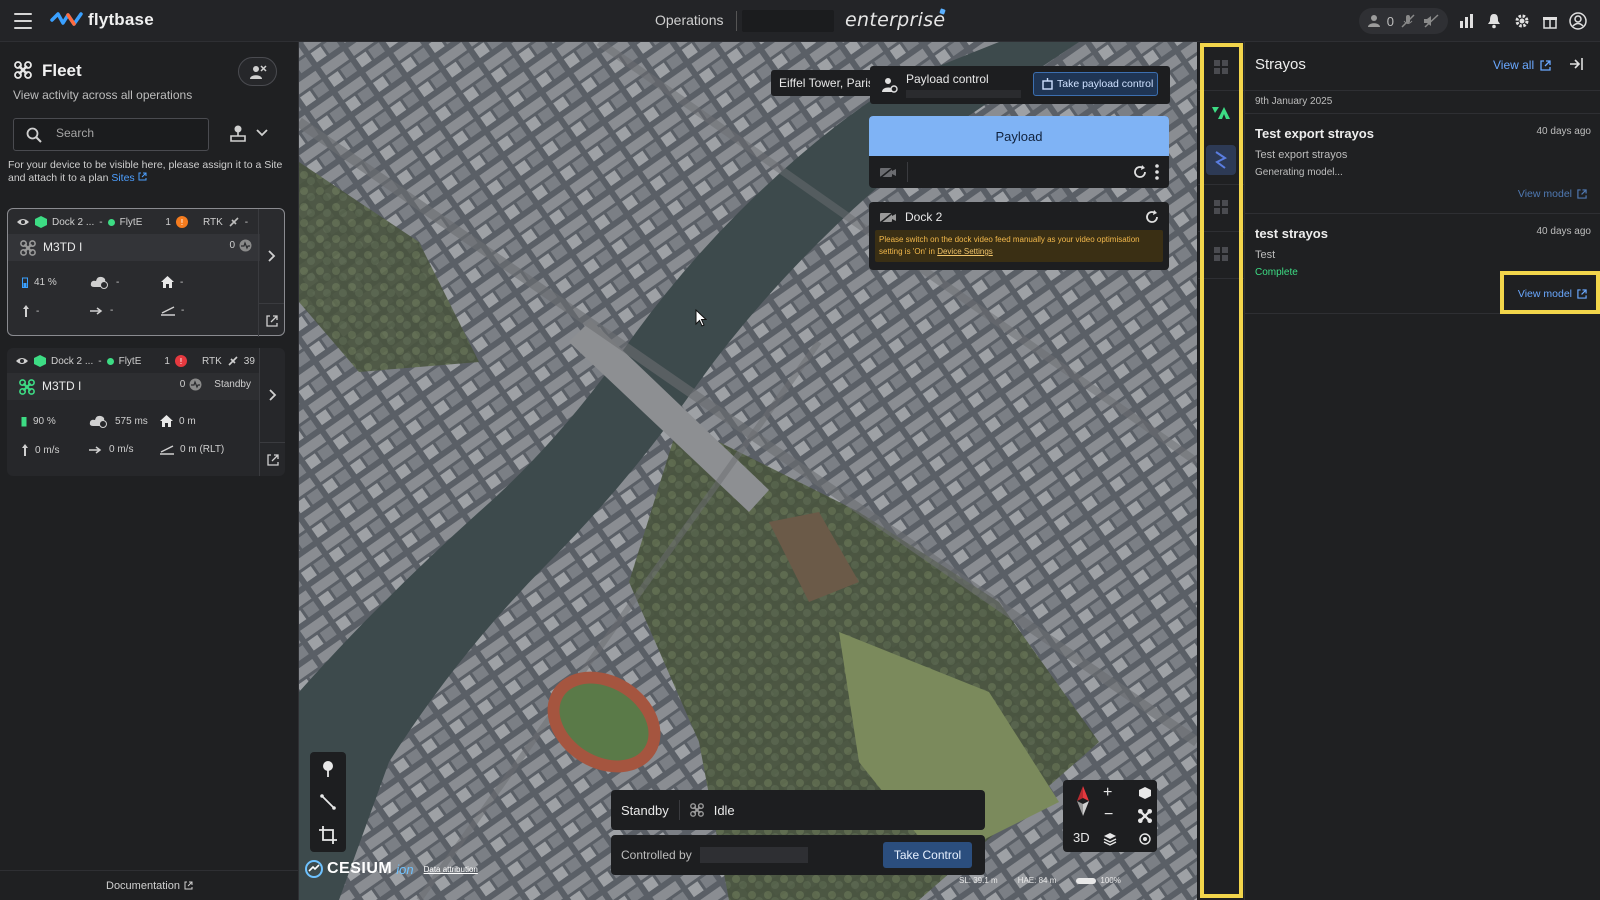 This screenshot has width=1600, height=900. What do you see at coordinates (927, 855) in the screenshot?
I see `take-control-button: Take Control` at bounding box center [927, 855].